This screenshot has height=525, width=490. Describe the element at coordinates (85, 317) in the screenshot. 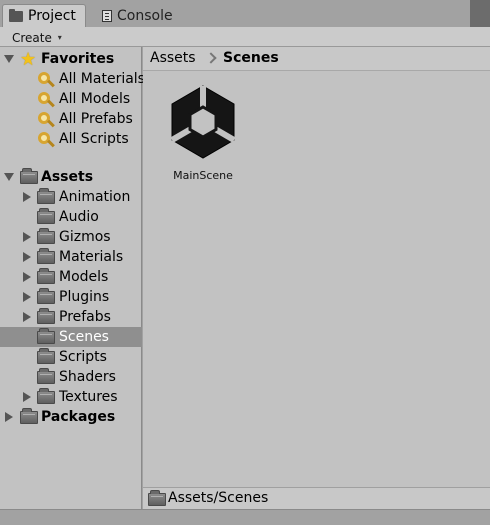

I see `tree-item-label: Prefabs` at that location.